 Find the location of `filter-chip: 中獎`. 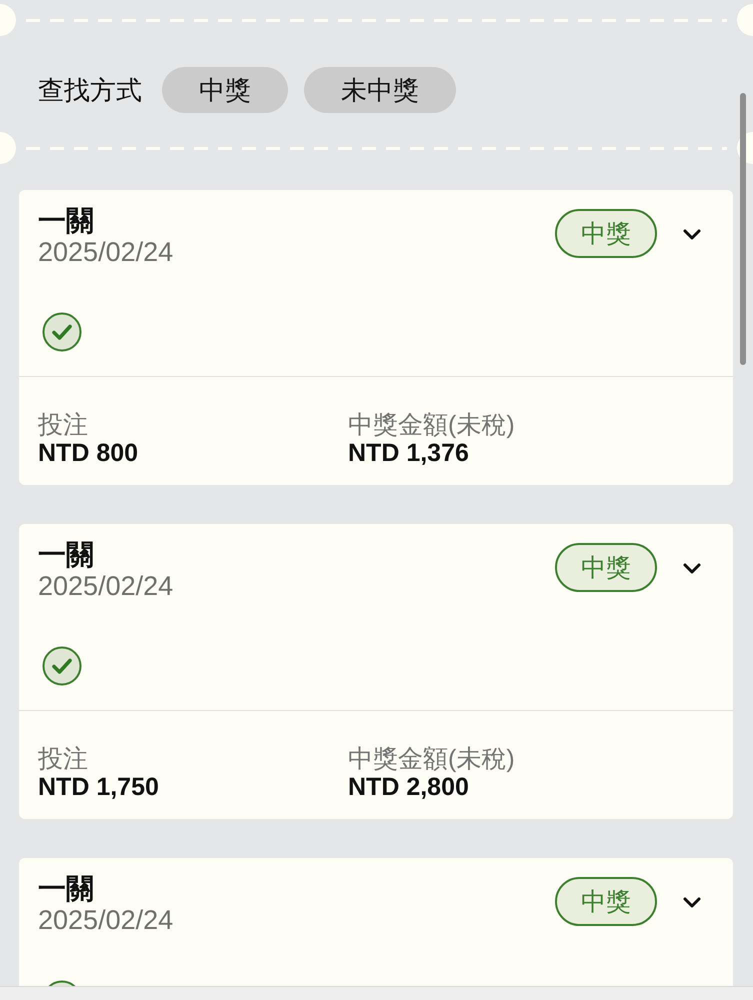

filter-chip: 中獎 is located at coordinates (225, 90).